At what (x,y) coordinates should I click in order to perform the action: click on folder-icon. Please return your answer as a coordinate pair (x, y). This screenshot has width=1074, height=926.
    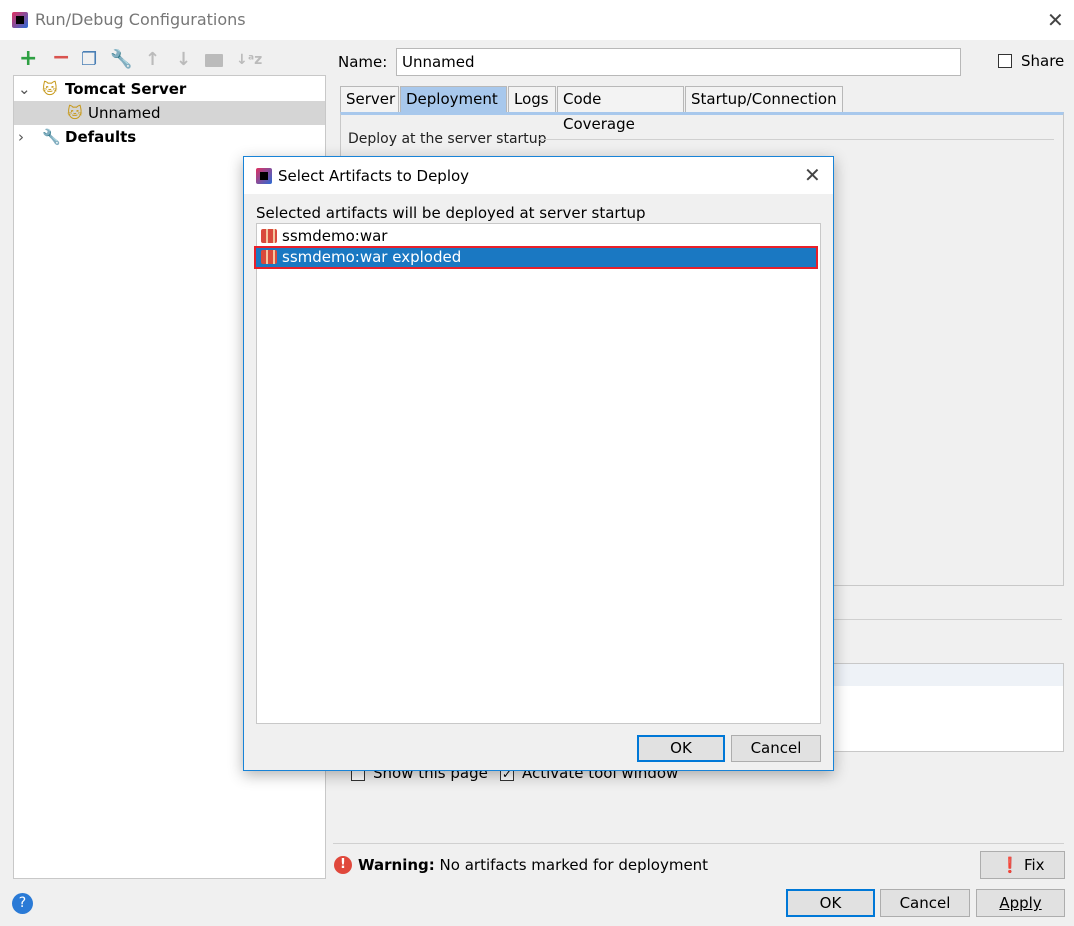
    Looking at the image, I should click on (214, 60).